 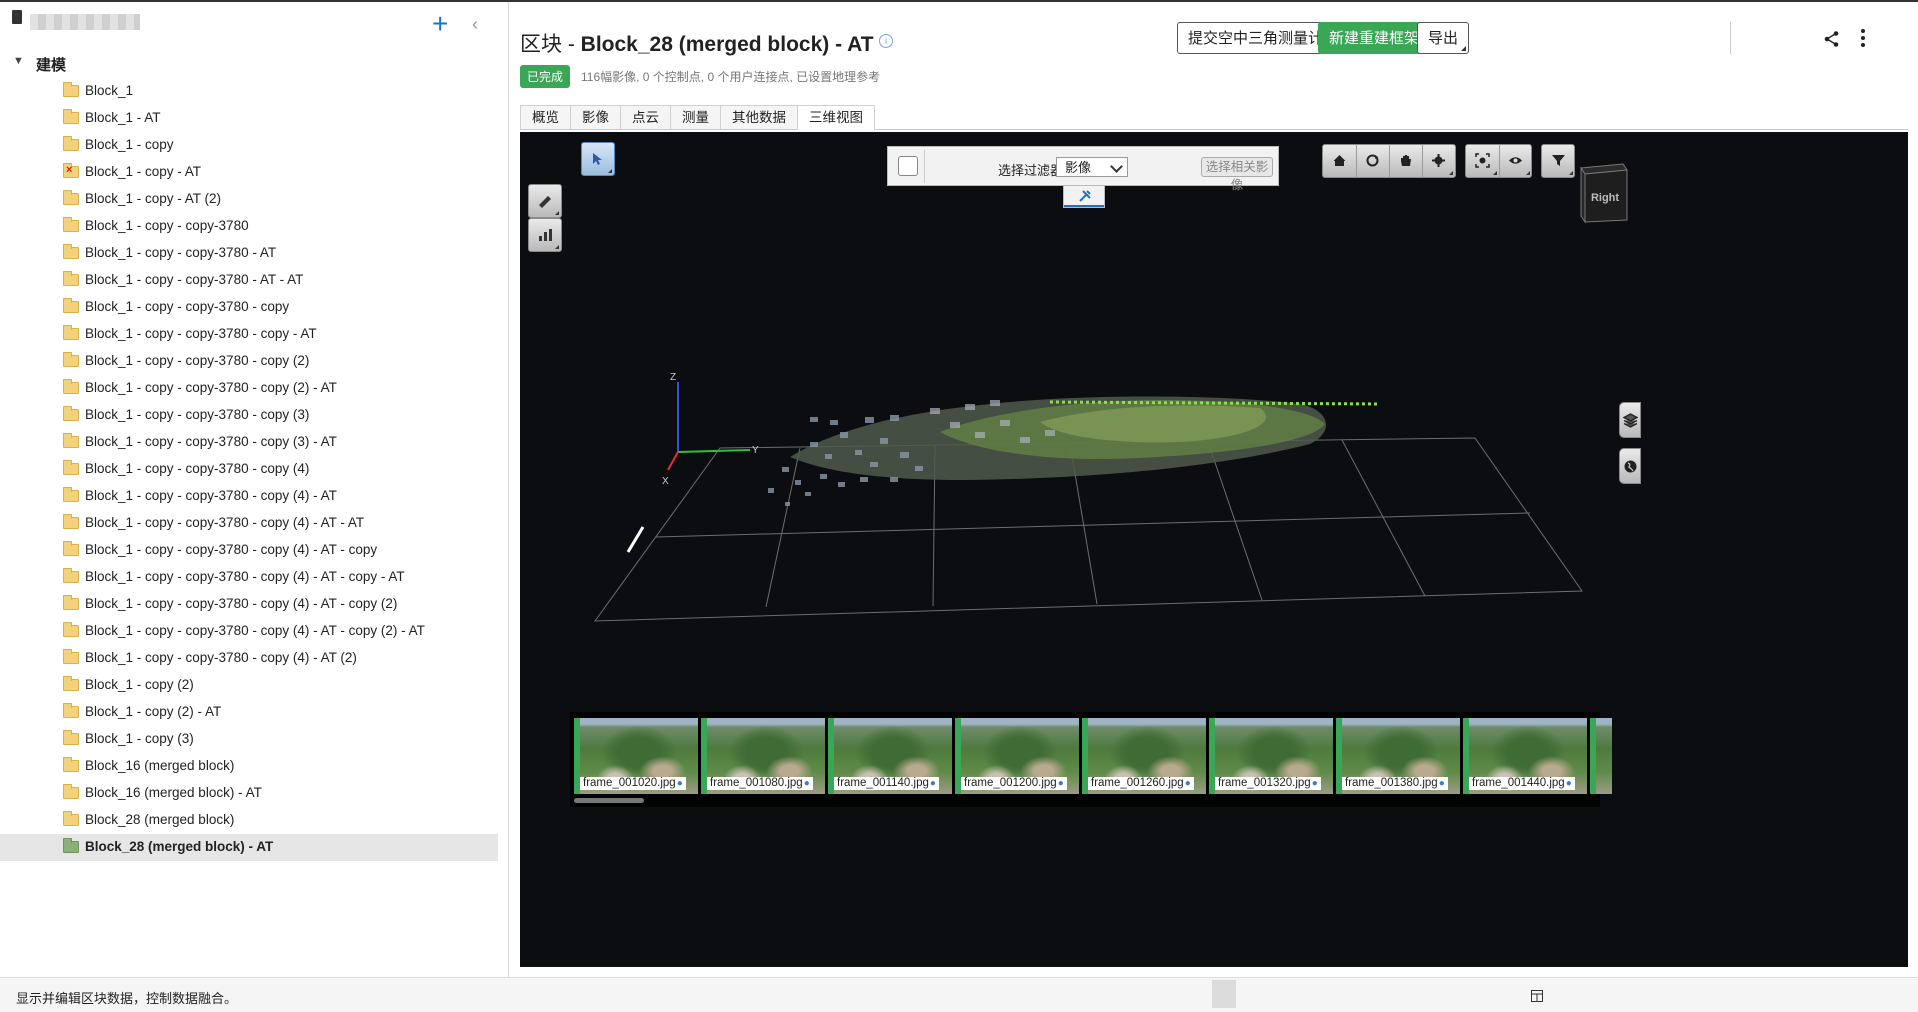 I want to click on pan-button, so click(x=1406, y=161).